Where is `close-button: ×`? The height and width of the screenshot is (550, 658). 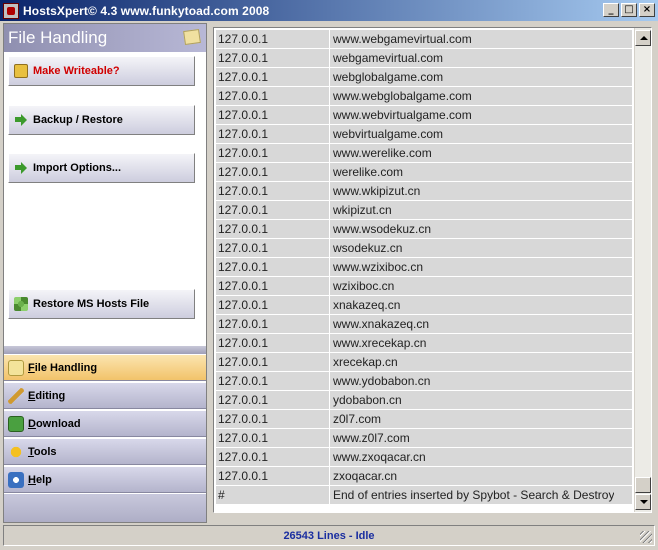 close-button: × is located at coordinates (647, 10).